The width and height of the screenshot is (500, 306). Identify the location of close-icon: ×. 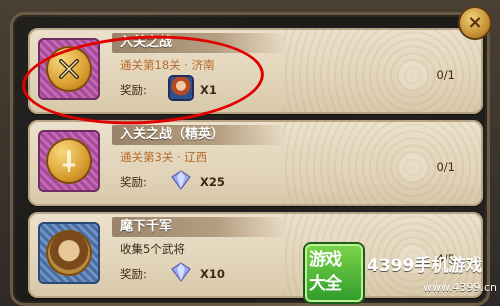
(475, 22).